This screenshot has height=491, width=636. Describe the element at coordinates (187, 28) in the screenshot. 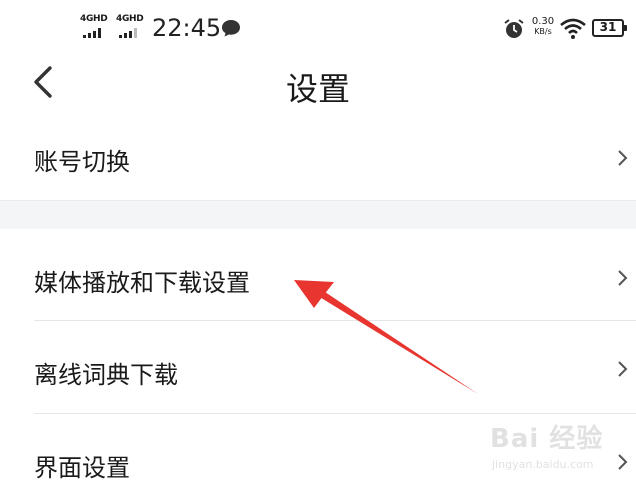

I see `clock: 22:45` at that location.